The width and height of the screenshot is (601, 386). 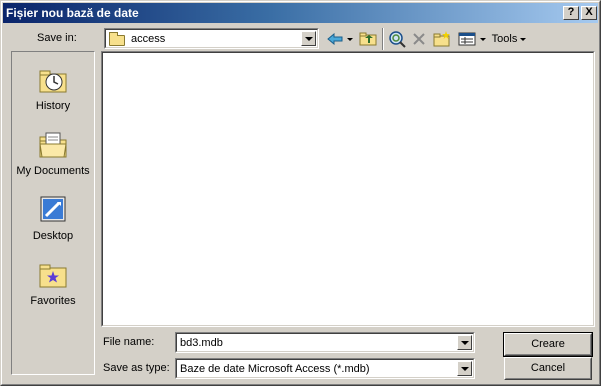 I want to click on tools-label: Tools, so click(x=504, y=39).